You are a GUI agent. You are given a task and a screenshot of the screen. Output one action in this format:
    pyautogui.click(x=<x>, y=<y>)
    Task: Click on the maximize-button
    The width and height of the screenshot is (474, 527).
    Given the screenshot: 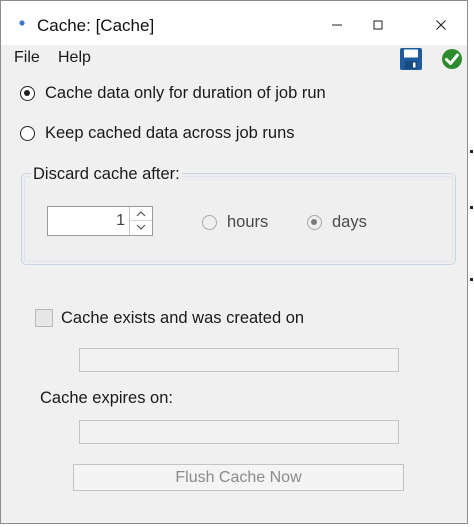 What is the action you would take?
    pyautogui.click(x=378, y=25)
    